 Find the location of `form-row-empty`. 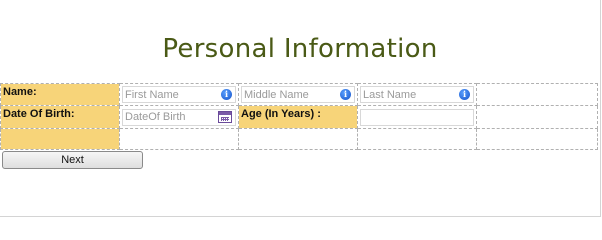

form-row-empty is located at coordinates (299, 139).